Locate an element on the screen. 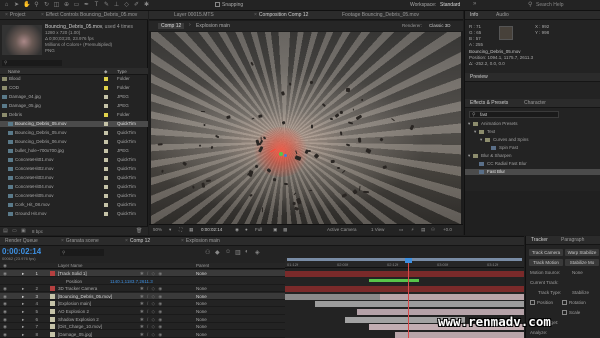 The width and height of the screenshot is (600, 338). project-list-item: Bouncing_Debris_06.mov QuickTim is located at coordinates (74, 142).